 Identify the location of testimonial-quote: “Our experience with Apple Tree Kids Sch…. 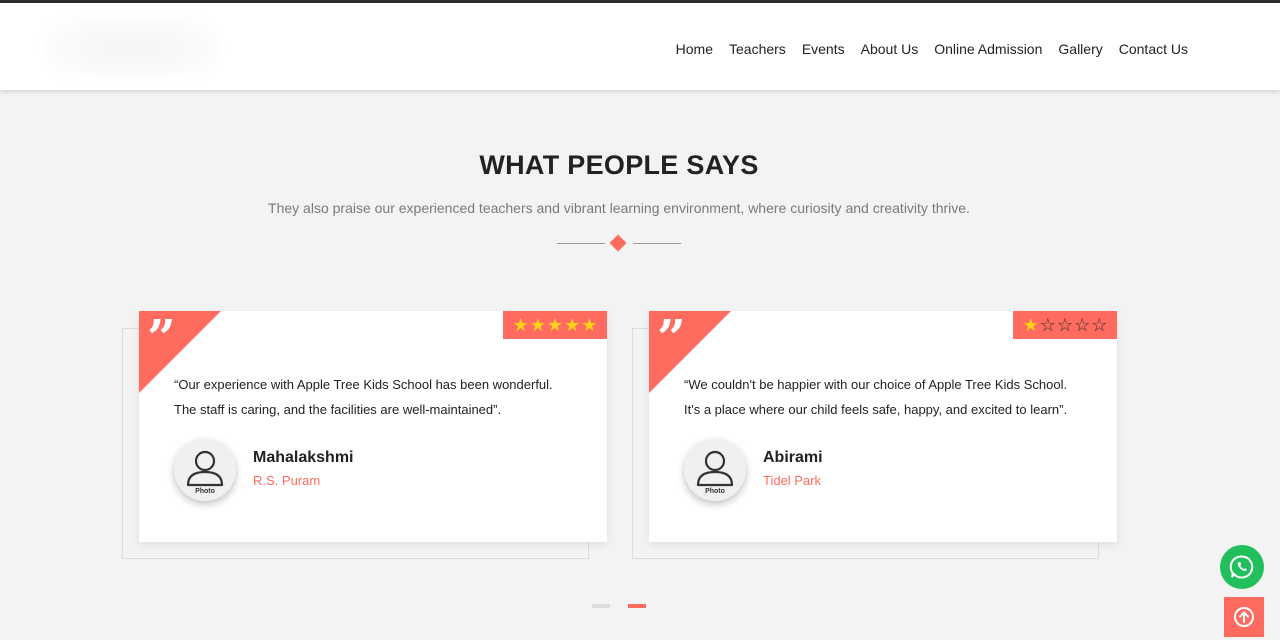
(363, 397).